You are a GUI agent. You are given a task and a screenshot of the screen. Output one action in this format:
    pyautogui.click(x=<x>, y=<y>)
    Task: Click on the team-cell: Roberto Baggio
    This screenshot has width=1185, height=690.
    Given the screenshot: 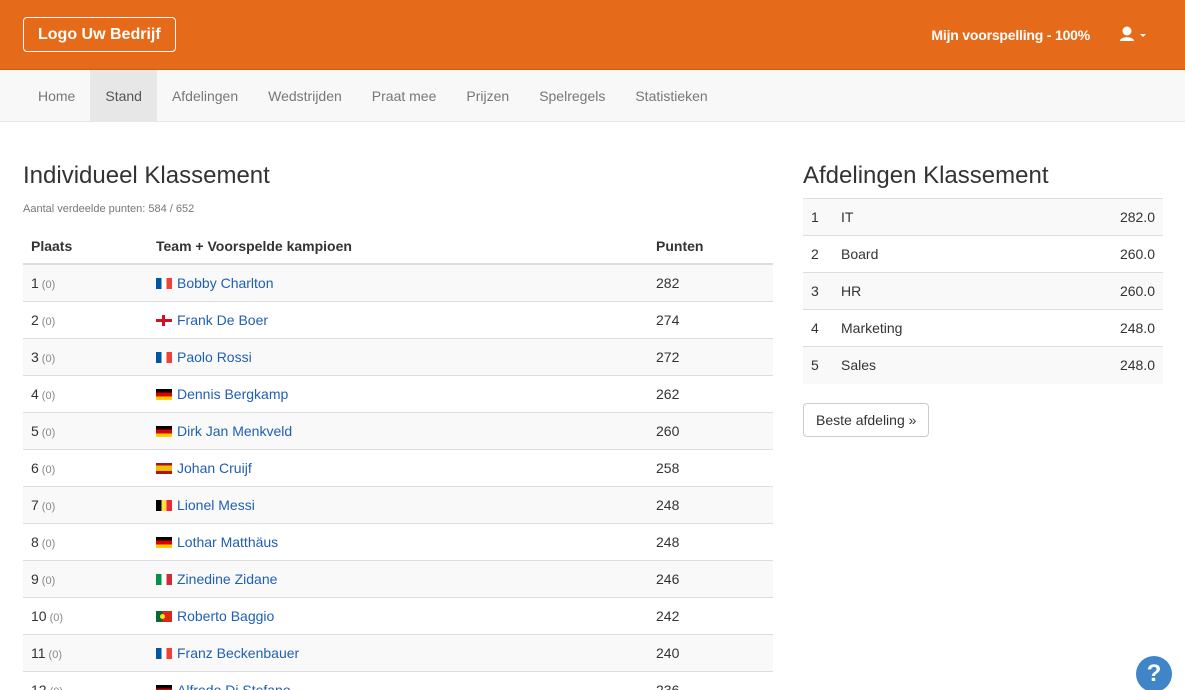 What is the action you would take?
    pyautogui.click(x=398, y=615)
    